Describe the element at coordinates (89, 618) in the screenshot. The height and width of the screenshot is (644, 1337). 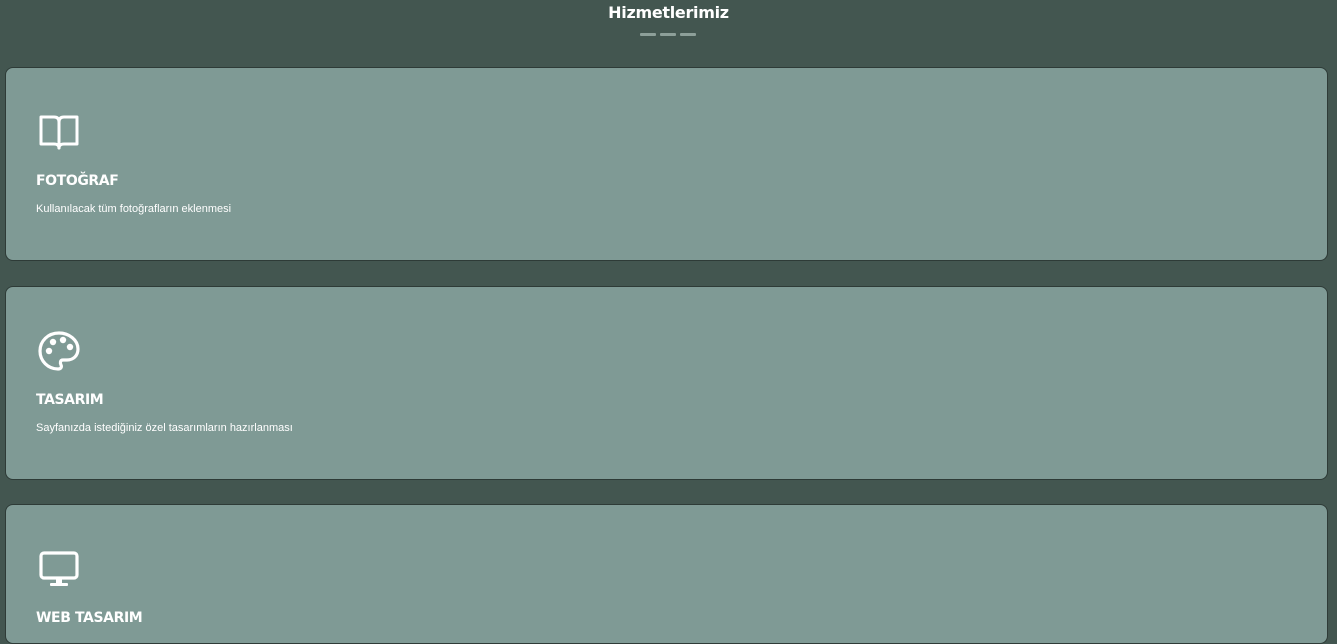
I see `service-title: WEB TASARIM` at that location.